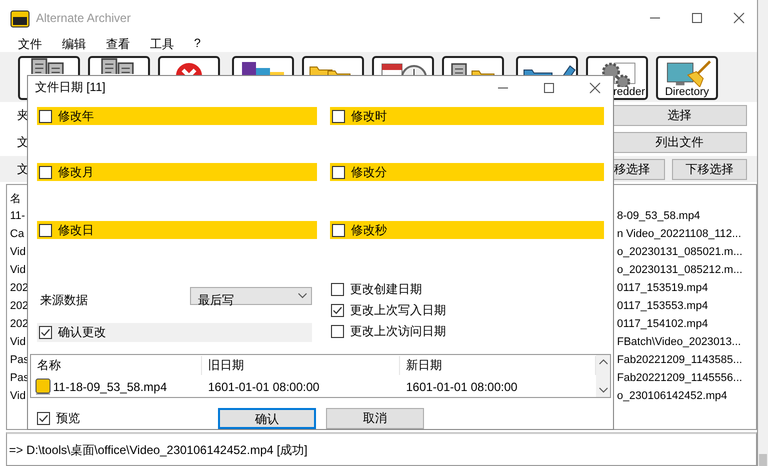 This screenshot has width=768, height=466. What do you see at coordinates (83, 18) in the screenshot?
I see `window-title: Alternate Archiver` at bounding box center [83, 18].